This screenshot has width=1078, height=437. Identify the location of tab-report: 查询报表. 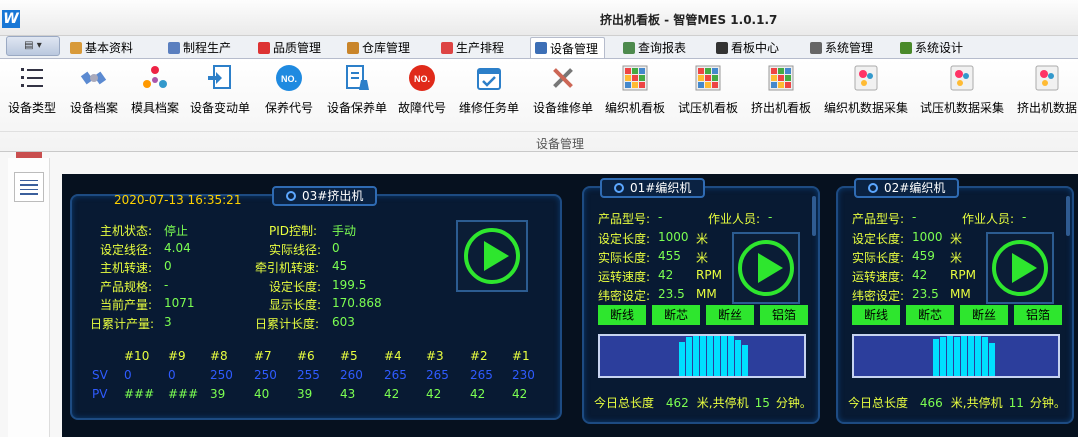
(655, 47).